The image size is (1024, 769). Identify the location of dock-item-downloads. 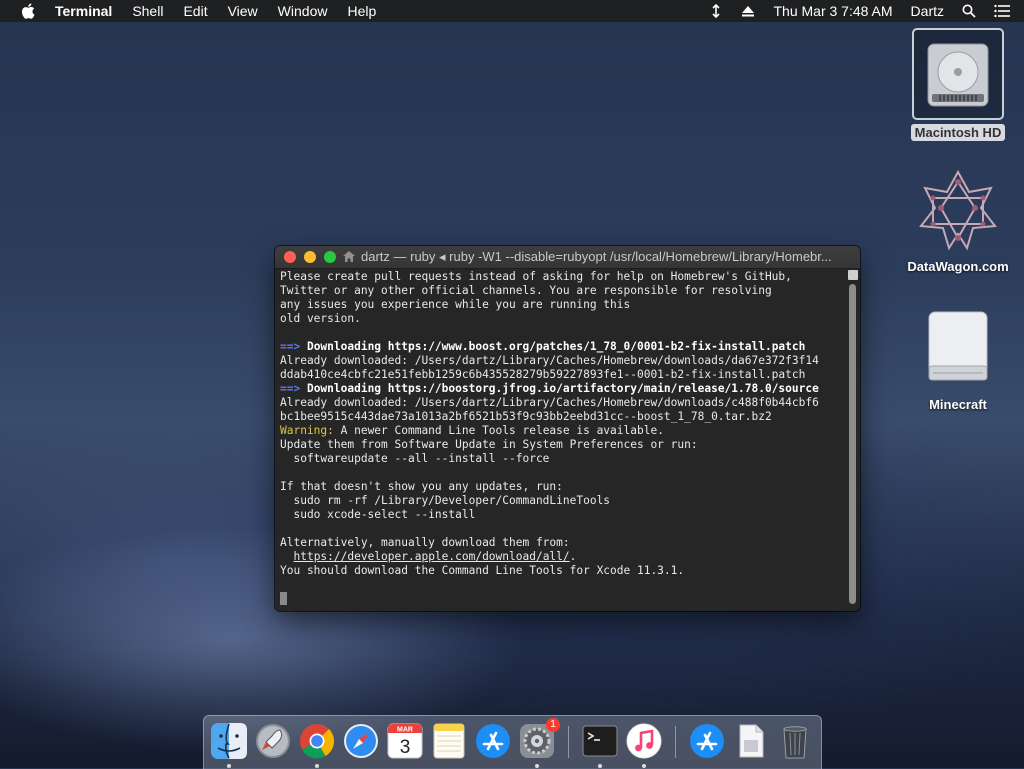
(707, 741).